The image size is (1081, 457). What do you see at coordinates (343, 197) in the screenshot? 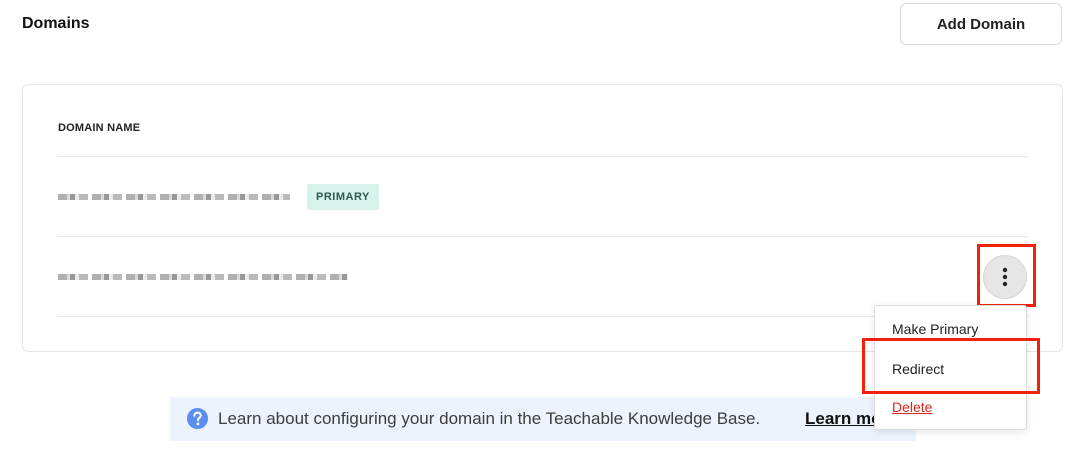
I see `primary-badge: PRIMARY` at bounding box center [343, 197].